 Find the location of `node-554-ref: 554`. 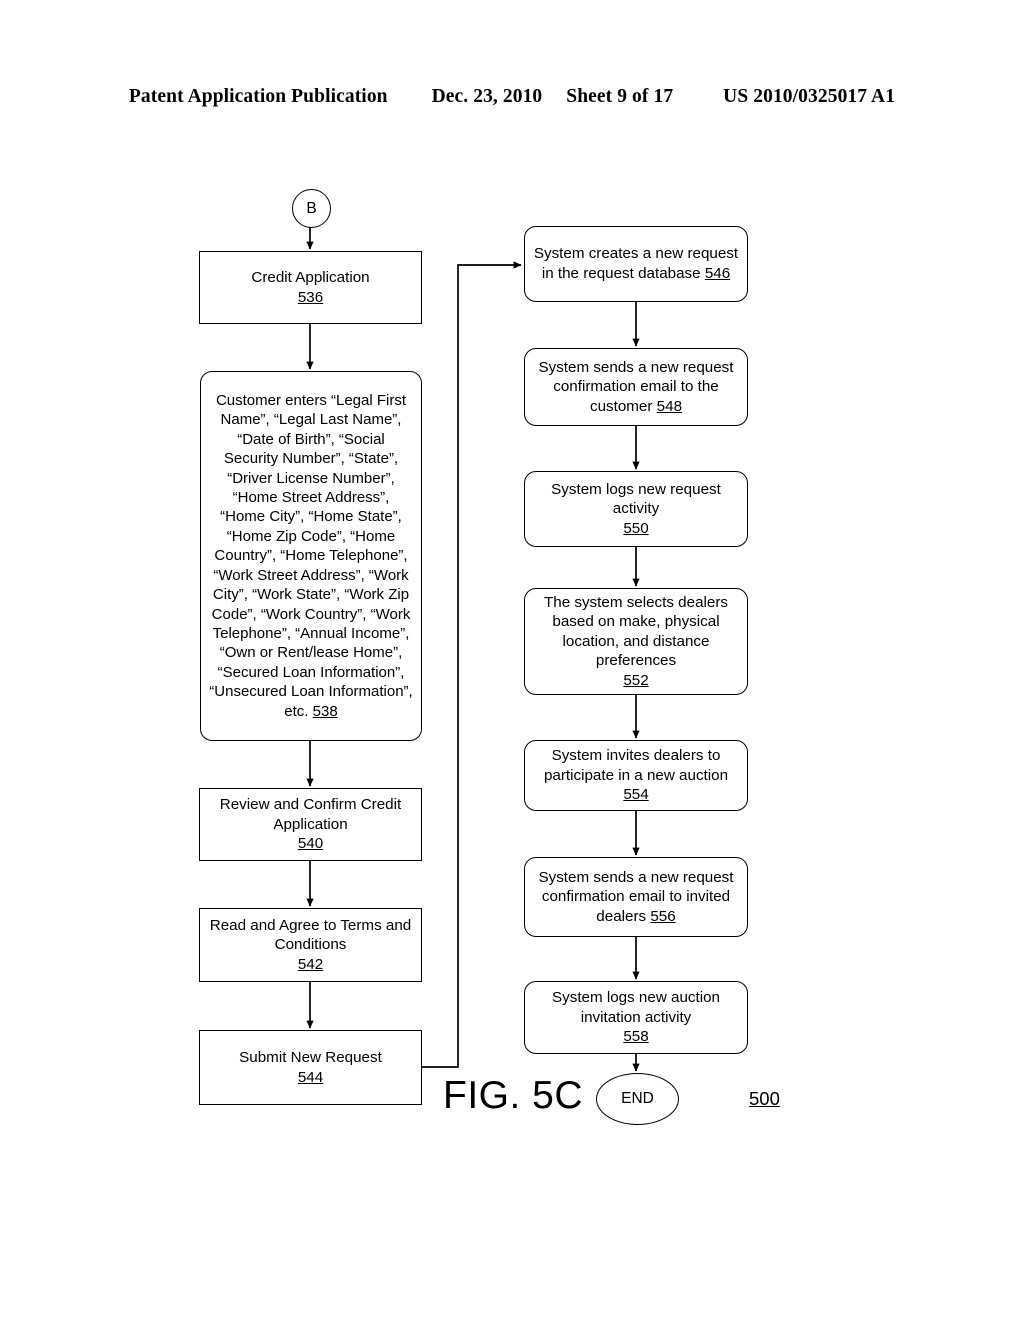

node-554-ref: 554 is located at coordinates (636, 795).